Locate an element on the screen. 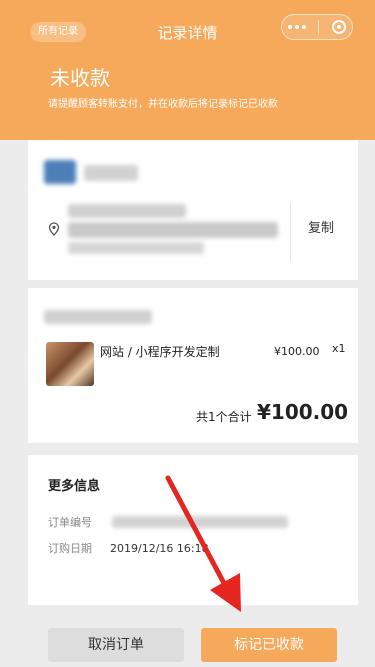 The image size is (375, 667). order-number-label: 订单编号 is located at coordinates (70, 522).